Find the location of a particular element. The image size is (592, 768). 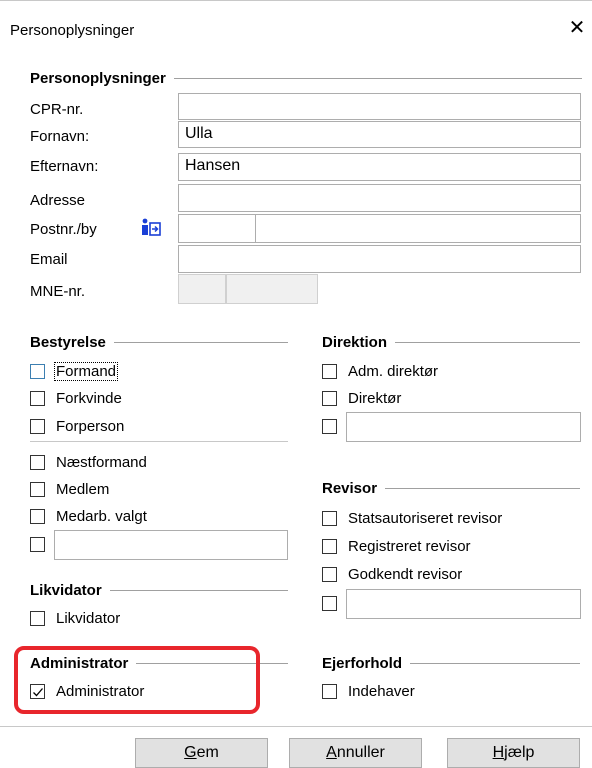

mne-label: MNE-nr. is located at coordinates (58, 291).